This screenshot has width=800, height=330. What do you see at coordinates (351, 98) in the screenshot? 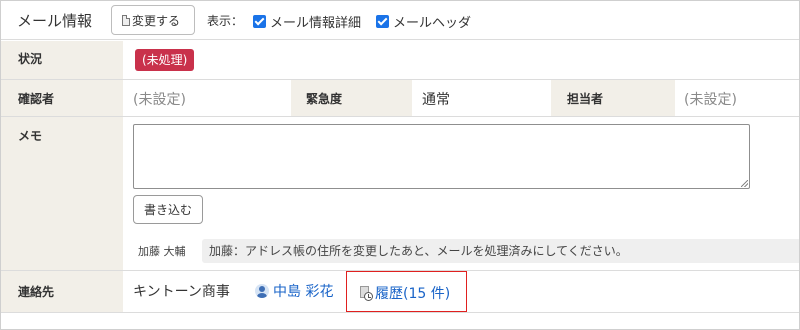
I see `urgency-label-cell: 緊急度` at bounding box center [351, 98].